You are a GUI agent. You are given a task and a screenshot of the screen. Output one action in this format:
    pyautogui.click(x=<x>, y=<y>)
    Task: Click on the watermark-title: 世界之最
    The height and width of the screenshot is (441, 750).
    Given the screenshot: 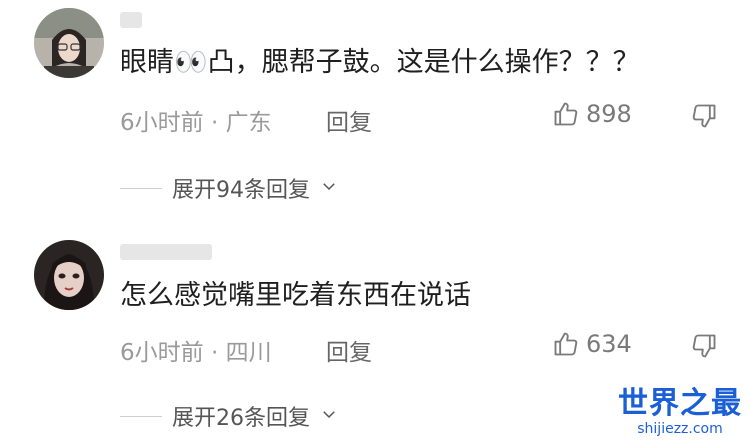 What is the action you would take?
    pyautogui.click(x=680, y=403)
    